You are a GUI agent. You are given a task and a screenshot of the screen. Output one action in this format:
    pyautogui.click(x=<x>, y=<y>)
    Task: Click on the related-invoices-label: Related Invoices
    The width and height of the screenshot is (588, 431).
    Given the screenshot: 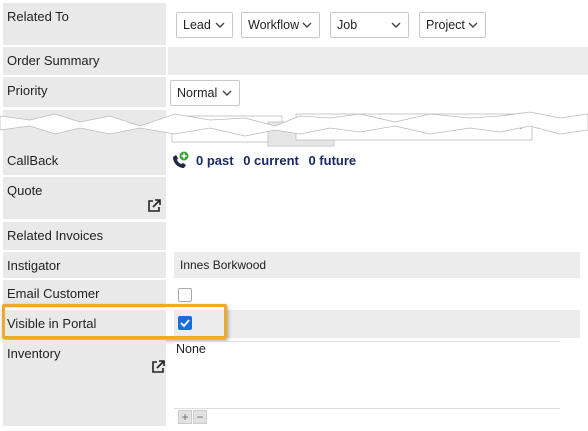 What is the action you would take?
    pyautogui.click(x=84, y=236)
    